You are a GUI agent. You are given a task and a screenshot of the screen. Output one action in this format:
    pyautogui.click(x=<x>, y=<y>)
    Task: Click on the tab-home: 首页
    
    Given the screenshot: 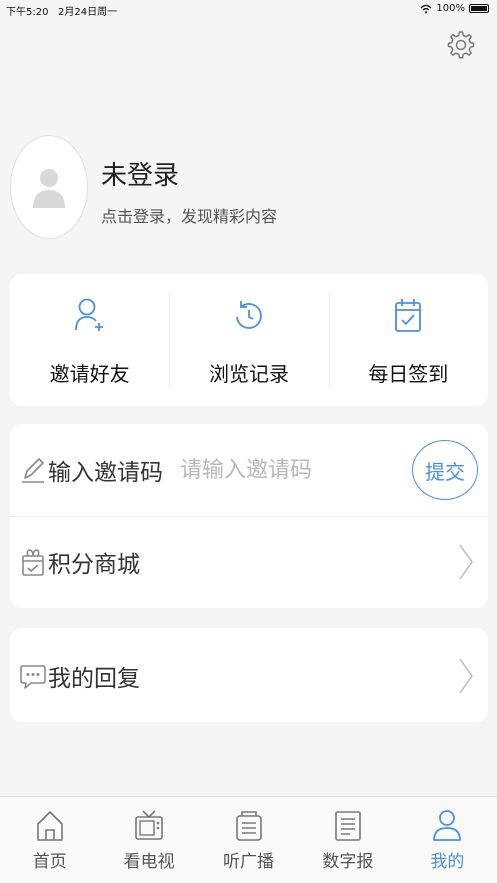 What is the action you would take?
    pyautogui.click(x=49, y=840)
    